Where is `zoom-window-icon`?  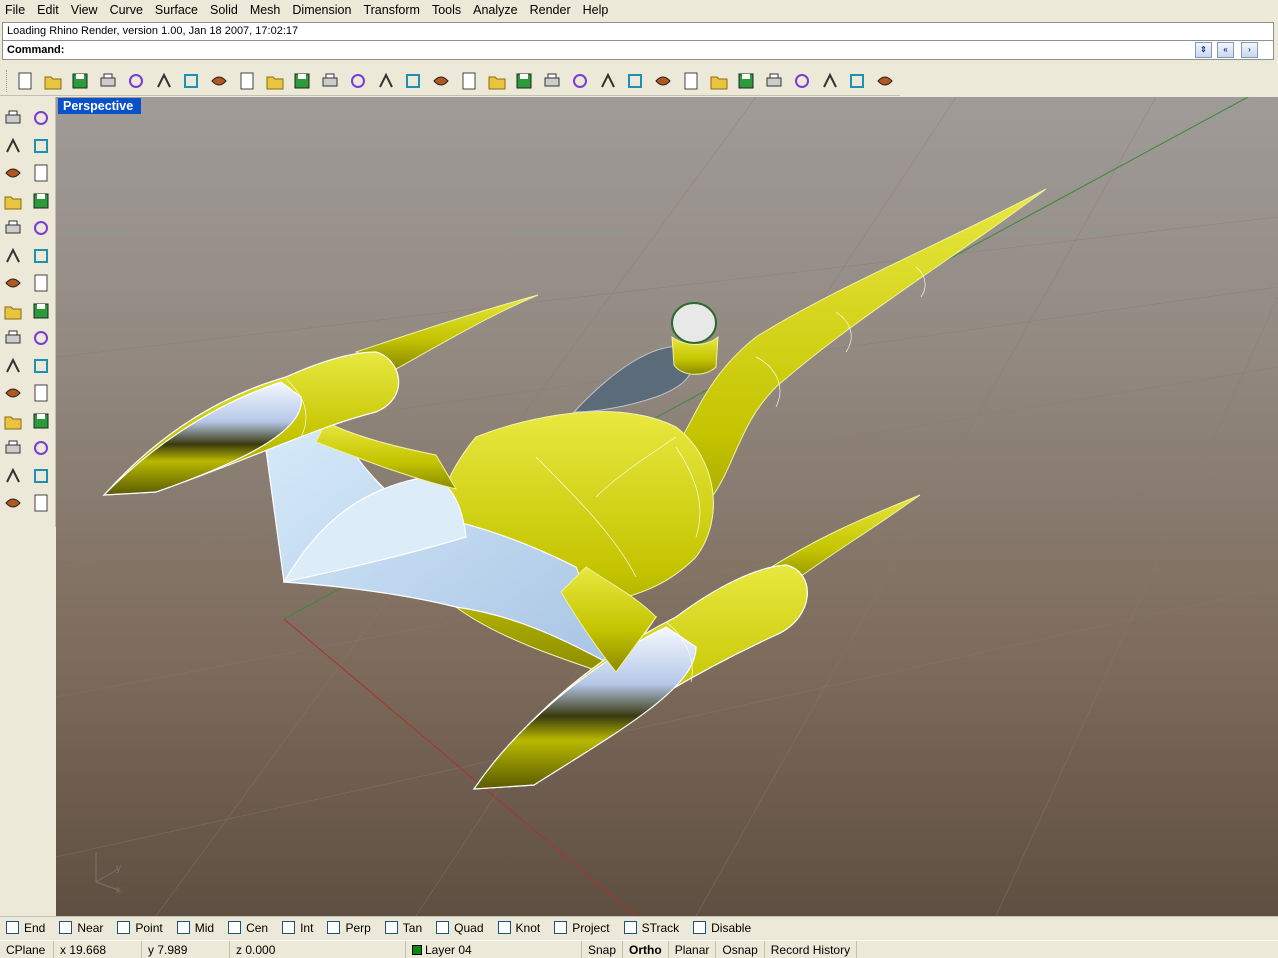 zoom-window-icon is located at coordinates (358, 81).